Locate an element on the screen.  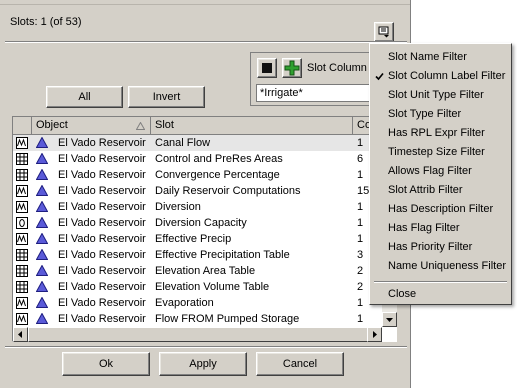
scroll-down-button is located at coordinates (389, 319).